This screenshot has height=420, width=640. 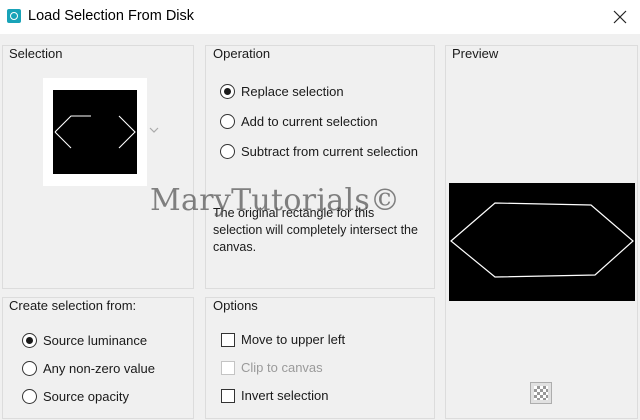 I want to click on selection-thumbnail-dropdown, so click(x=95, y=132).